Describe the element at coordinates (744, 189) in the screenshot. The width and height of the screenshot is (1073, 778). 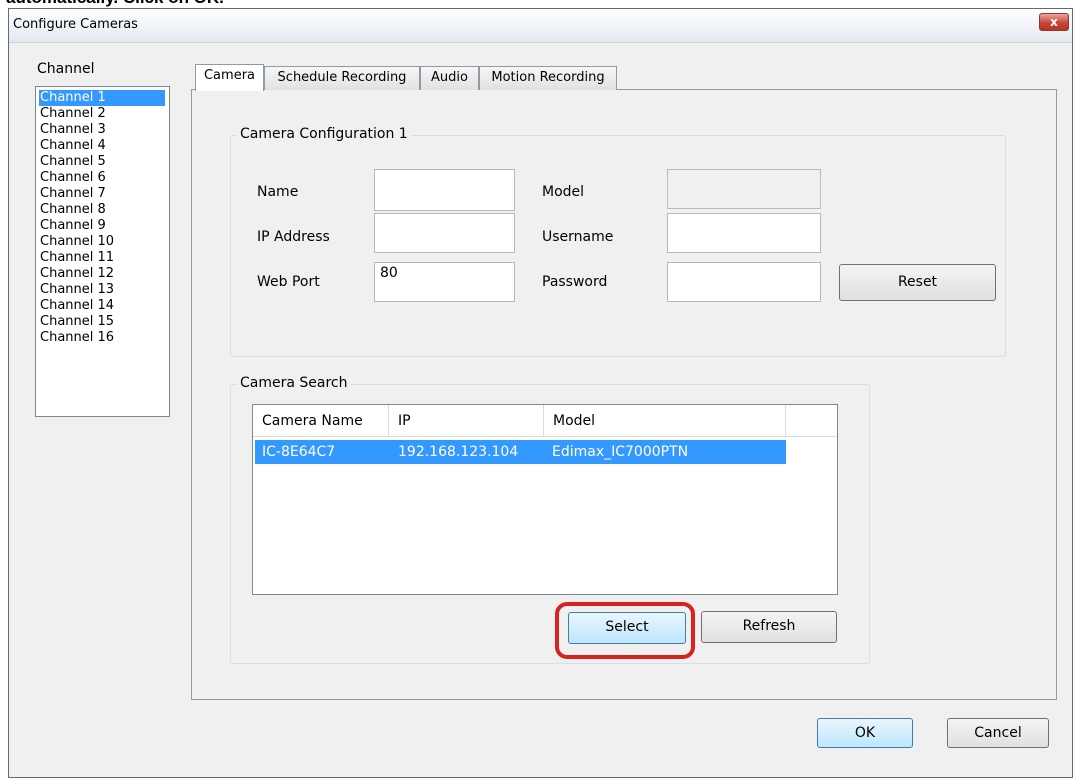
I see `model-field` at that location.